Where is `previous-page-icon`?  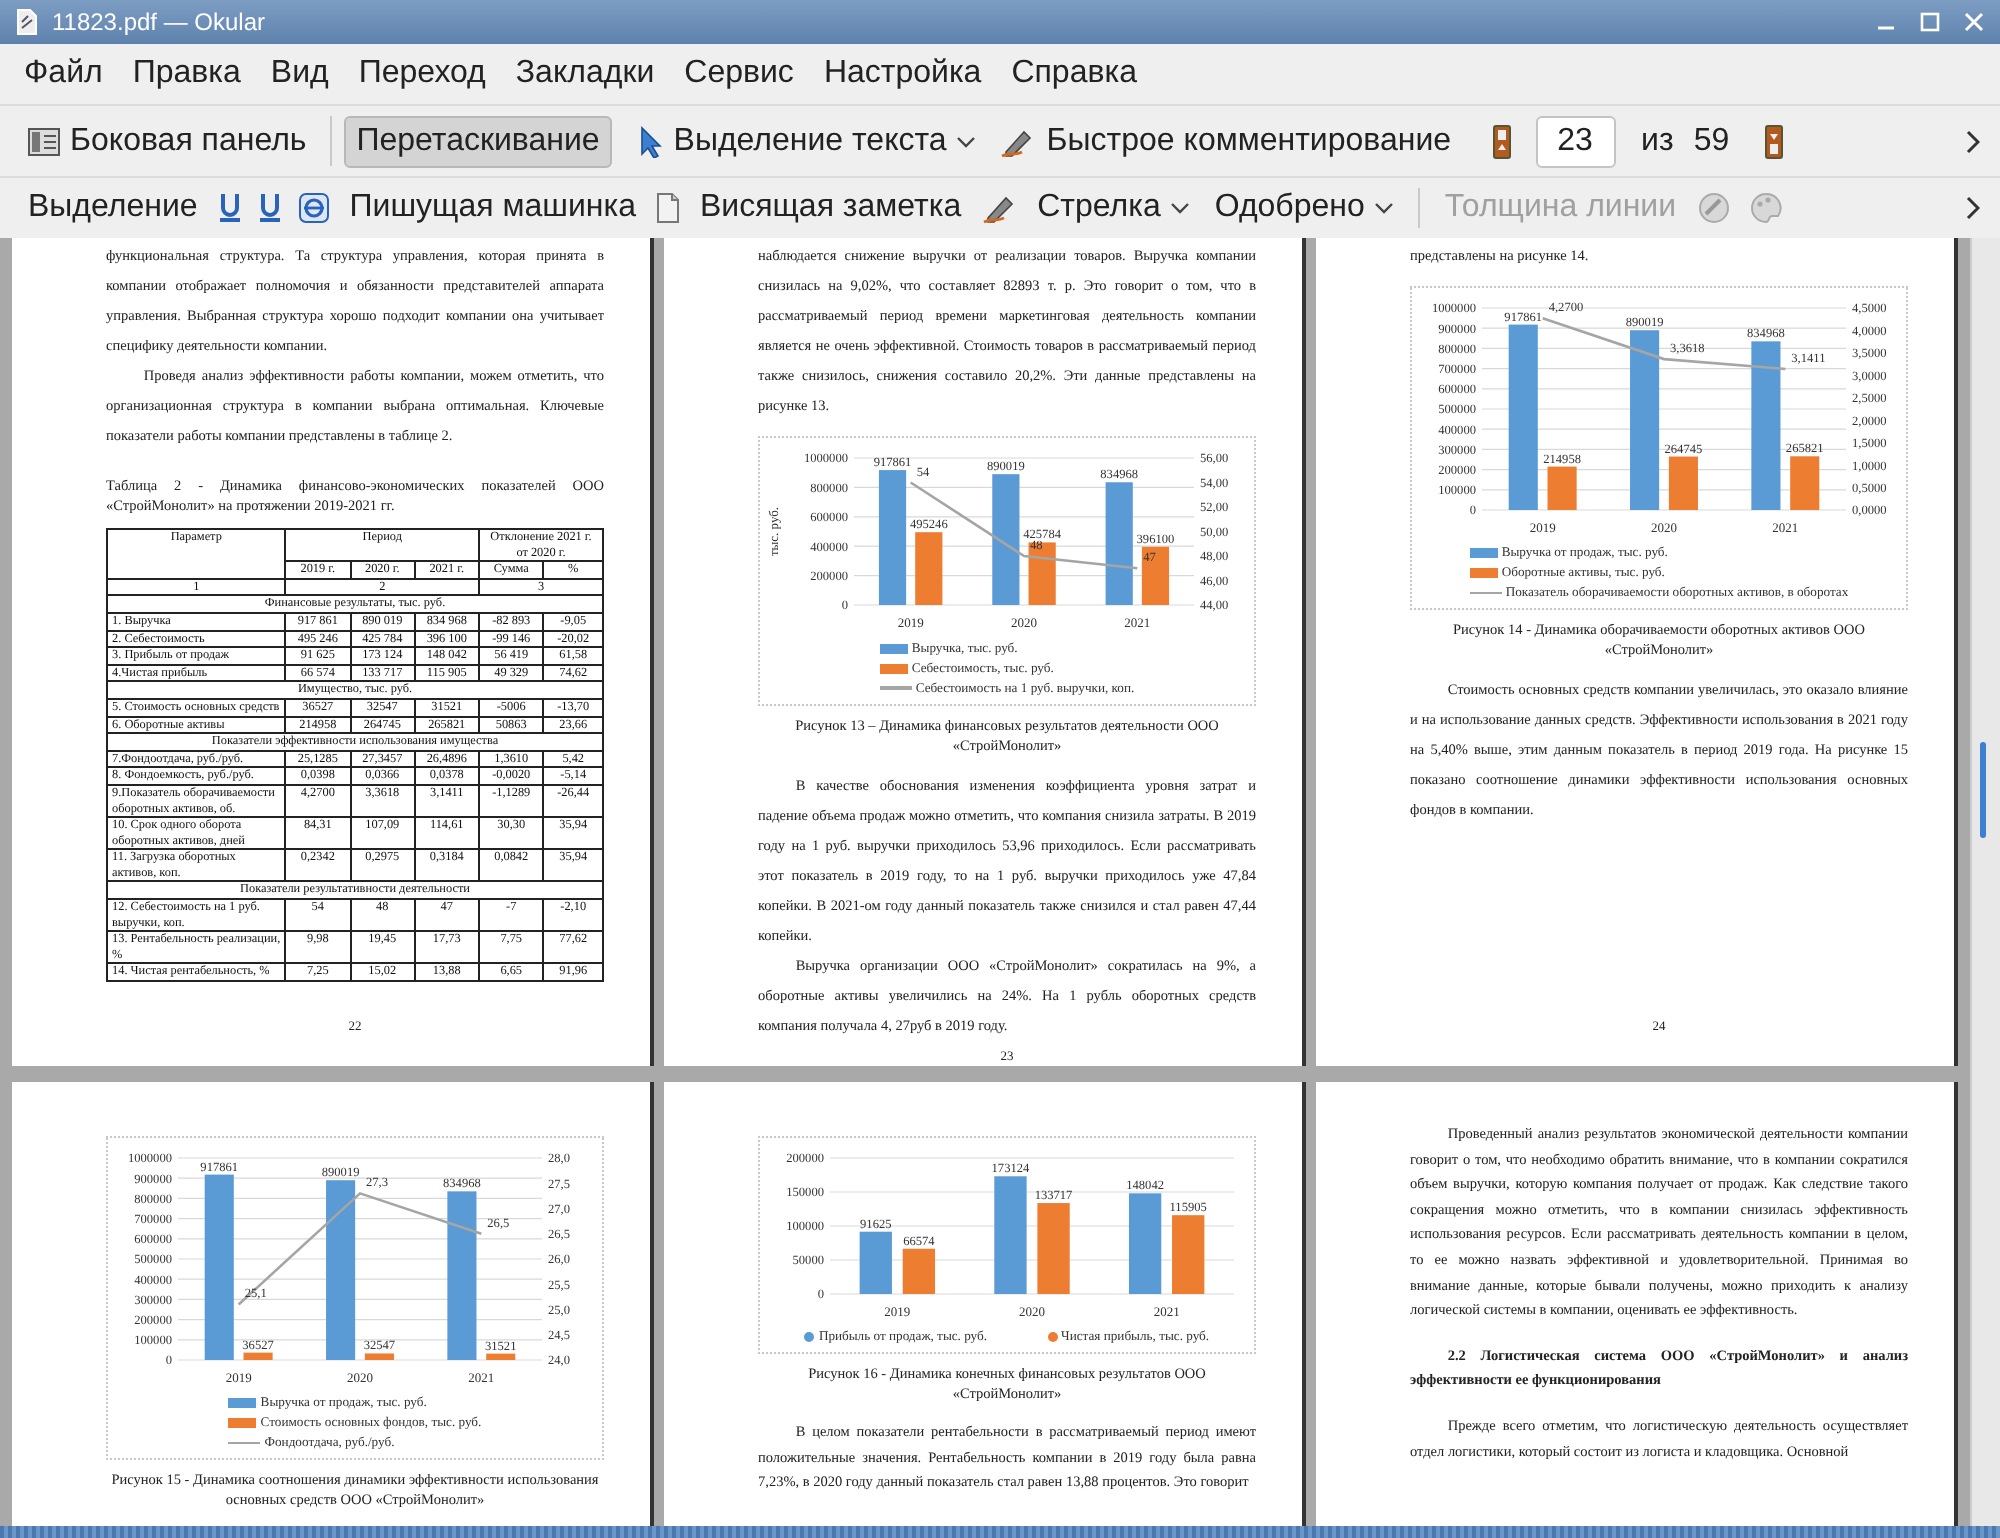
previous-page-icon is located at coordinates (1501, 141).